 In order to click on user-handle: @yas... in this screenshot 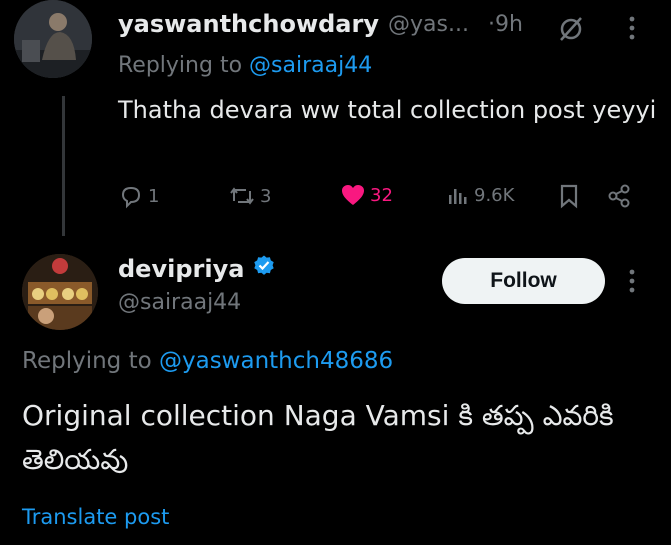, I will do `click(428, 24)`.